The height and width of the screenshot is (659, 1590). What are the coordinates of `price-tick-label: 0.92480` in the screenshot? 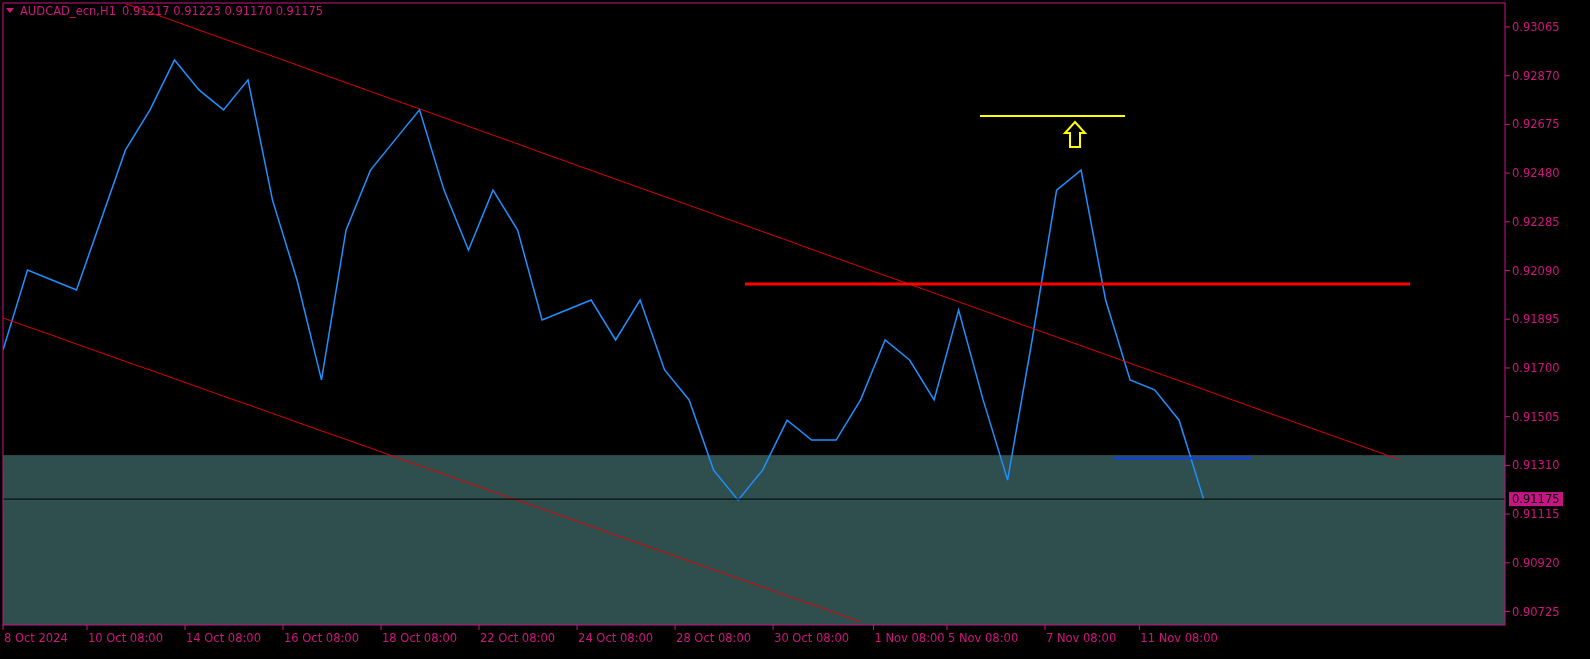 It's located at (1536, 173).